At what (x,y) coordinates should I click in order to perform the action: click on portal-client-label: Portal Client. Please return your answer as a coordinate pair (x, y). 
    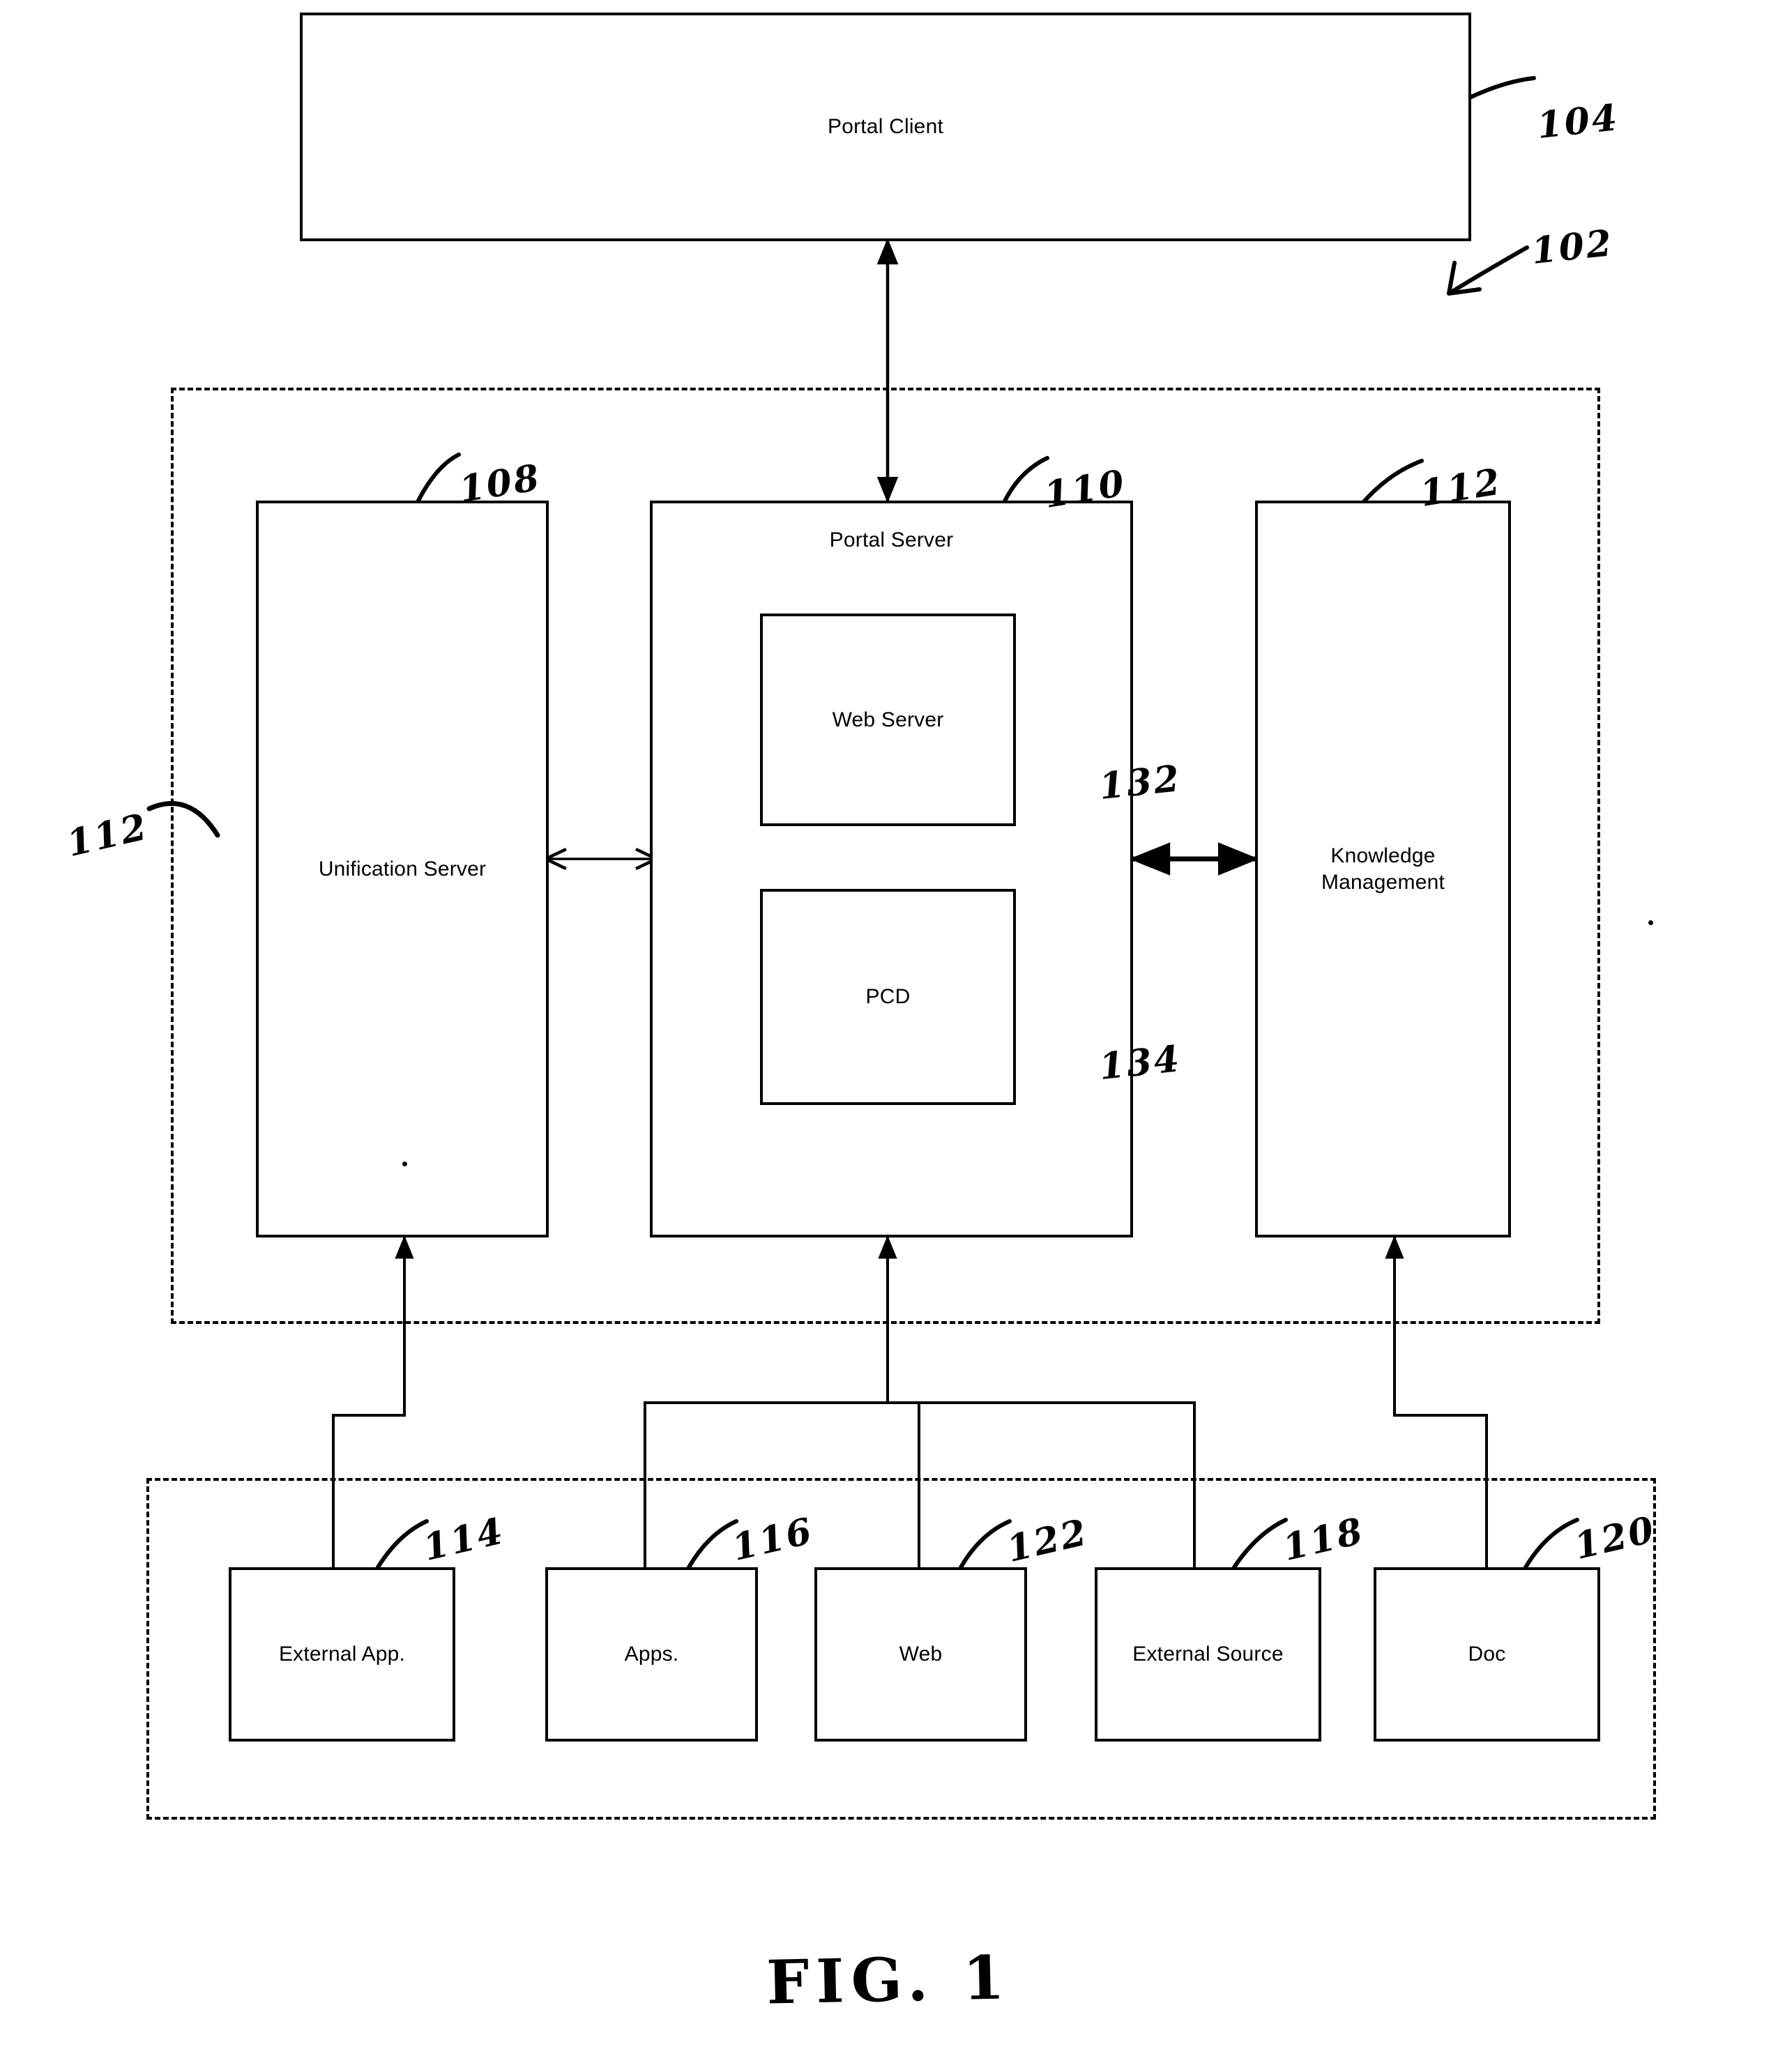
    Looking at the image, I should click on (885, 127).